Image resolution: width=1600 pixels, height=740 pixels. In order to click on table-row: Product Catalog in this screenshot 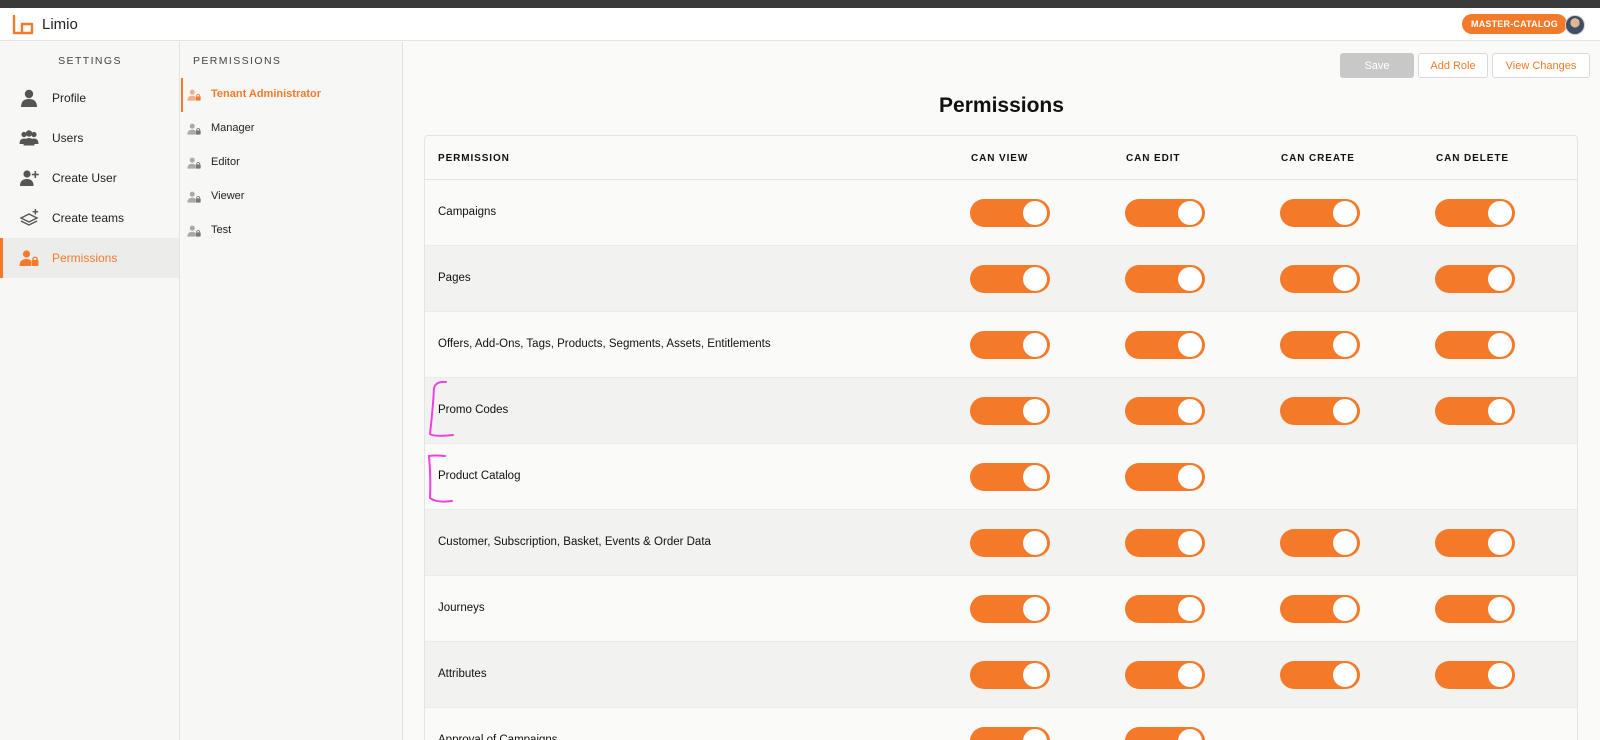, I will do `click(1001, 477)`.